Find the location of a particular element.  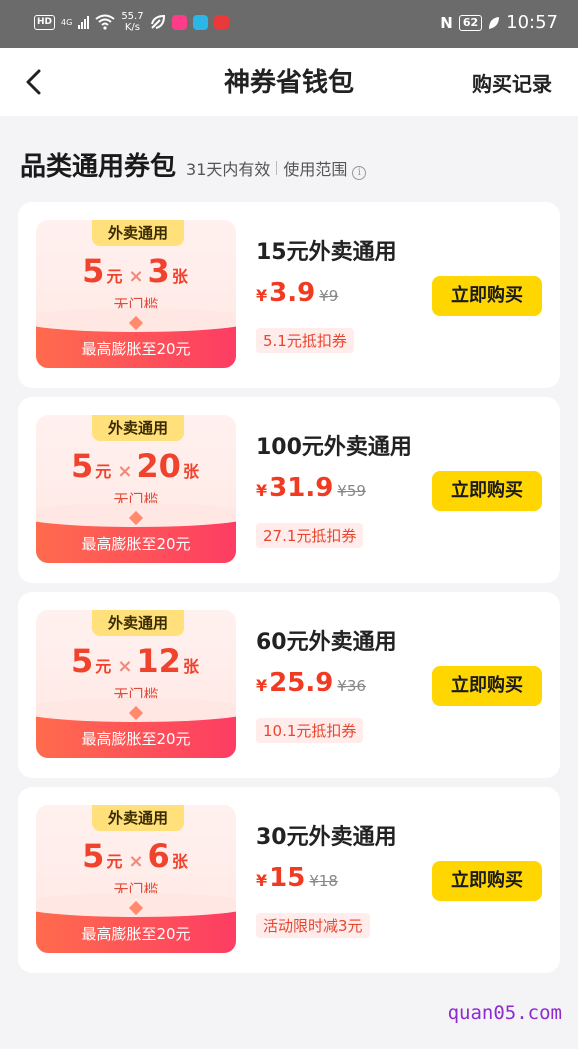

product-title: 15元外卖通用 is located at coordinates (326, 252).